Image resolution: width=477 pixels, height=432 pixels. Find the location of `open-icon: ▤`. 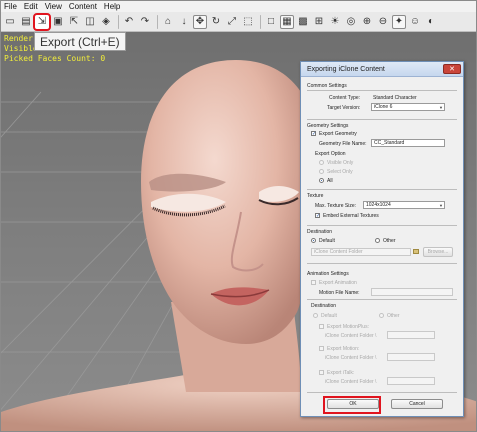

open-icon: ▤ is located at coordinates (26, 22).